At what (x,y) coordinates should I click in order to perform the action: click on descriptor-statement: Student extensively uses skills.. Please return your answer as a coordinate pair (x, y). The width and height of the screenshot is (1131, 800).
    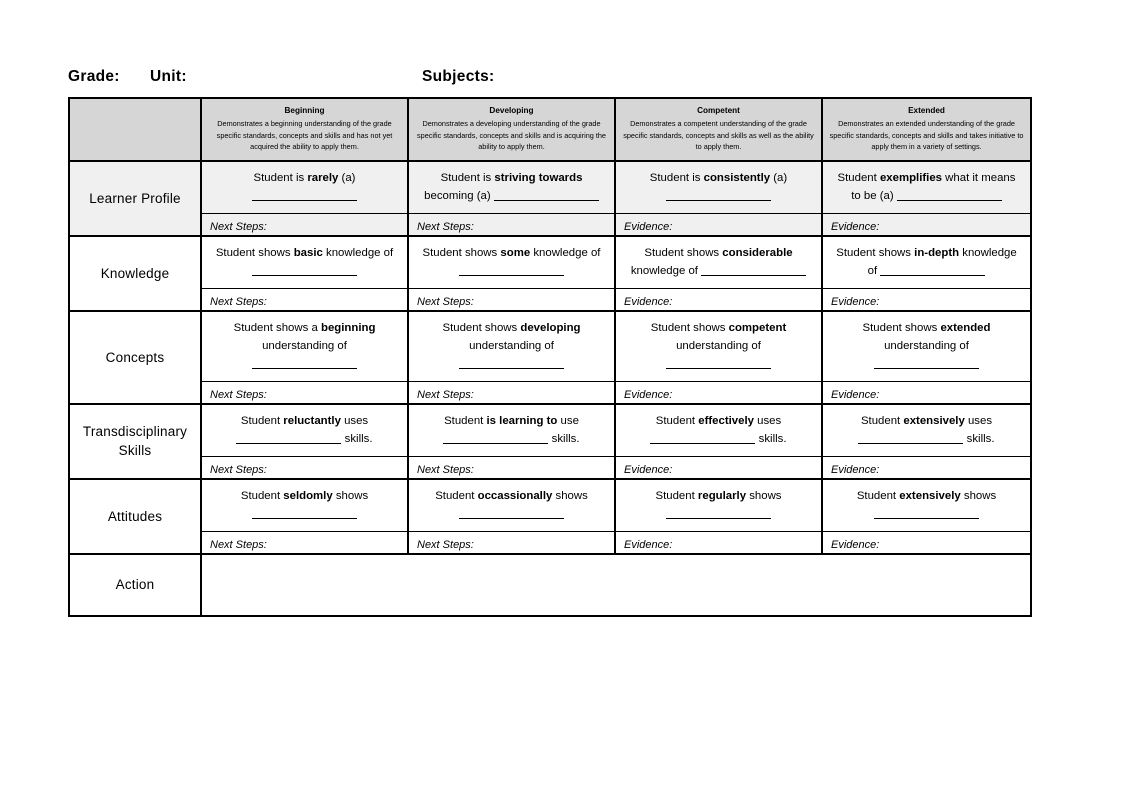
    Looking at the image, I should click on (926, 431).